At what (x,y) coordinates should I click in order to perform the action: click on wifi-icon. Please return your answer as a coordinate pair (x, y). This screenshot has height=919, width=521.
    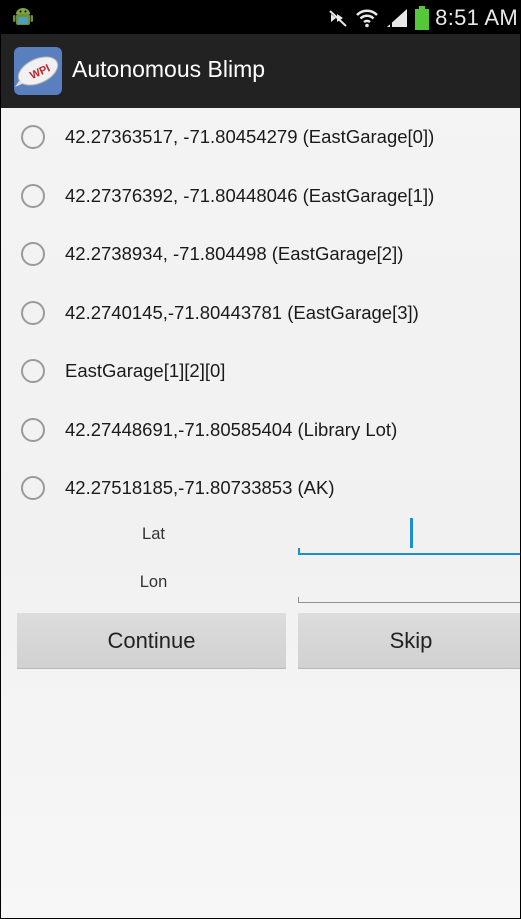
    Looking at the image, I should click on (367, 18).